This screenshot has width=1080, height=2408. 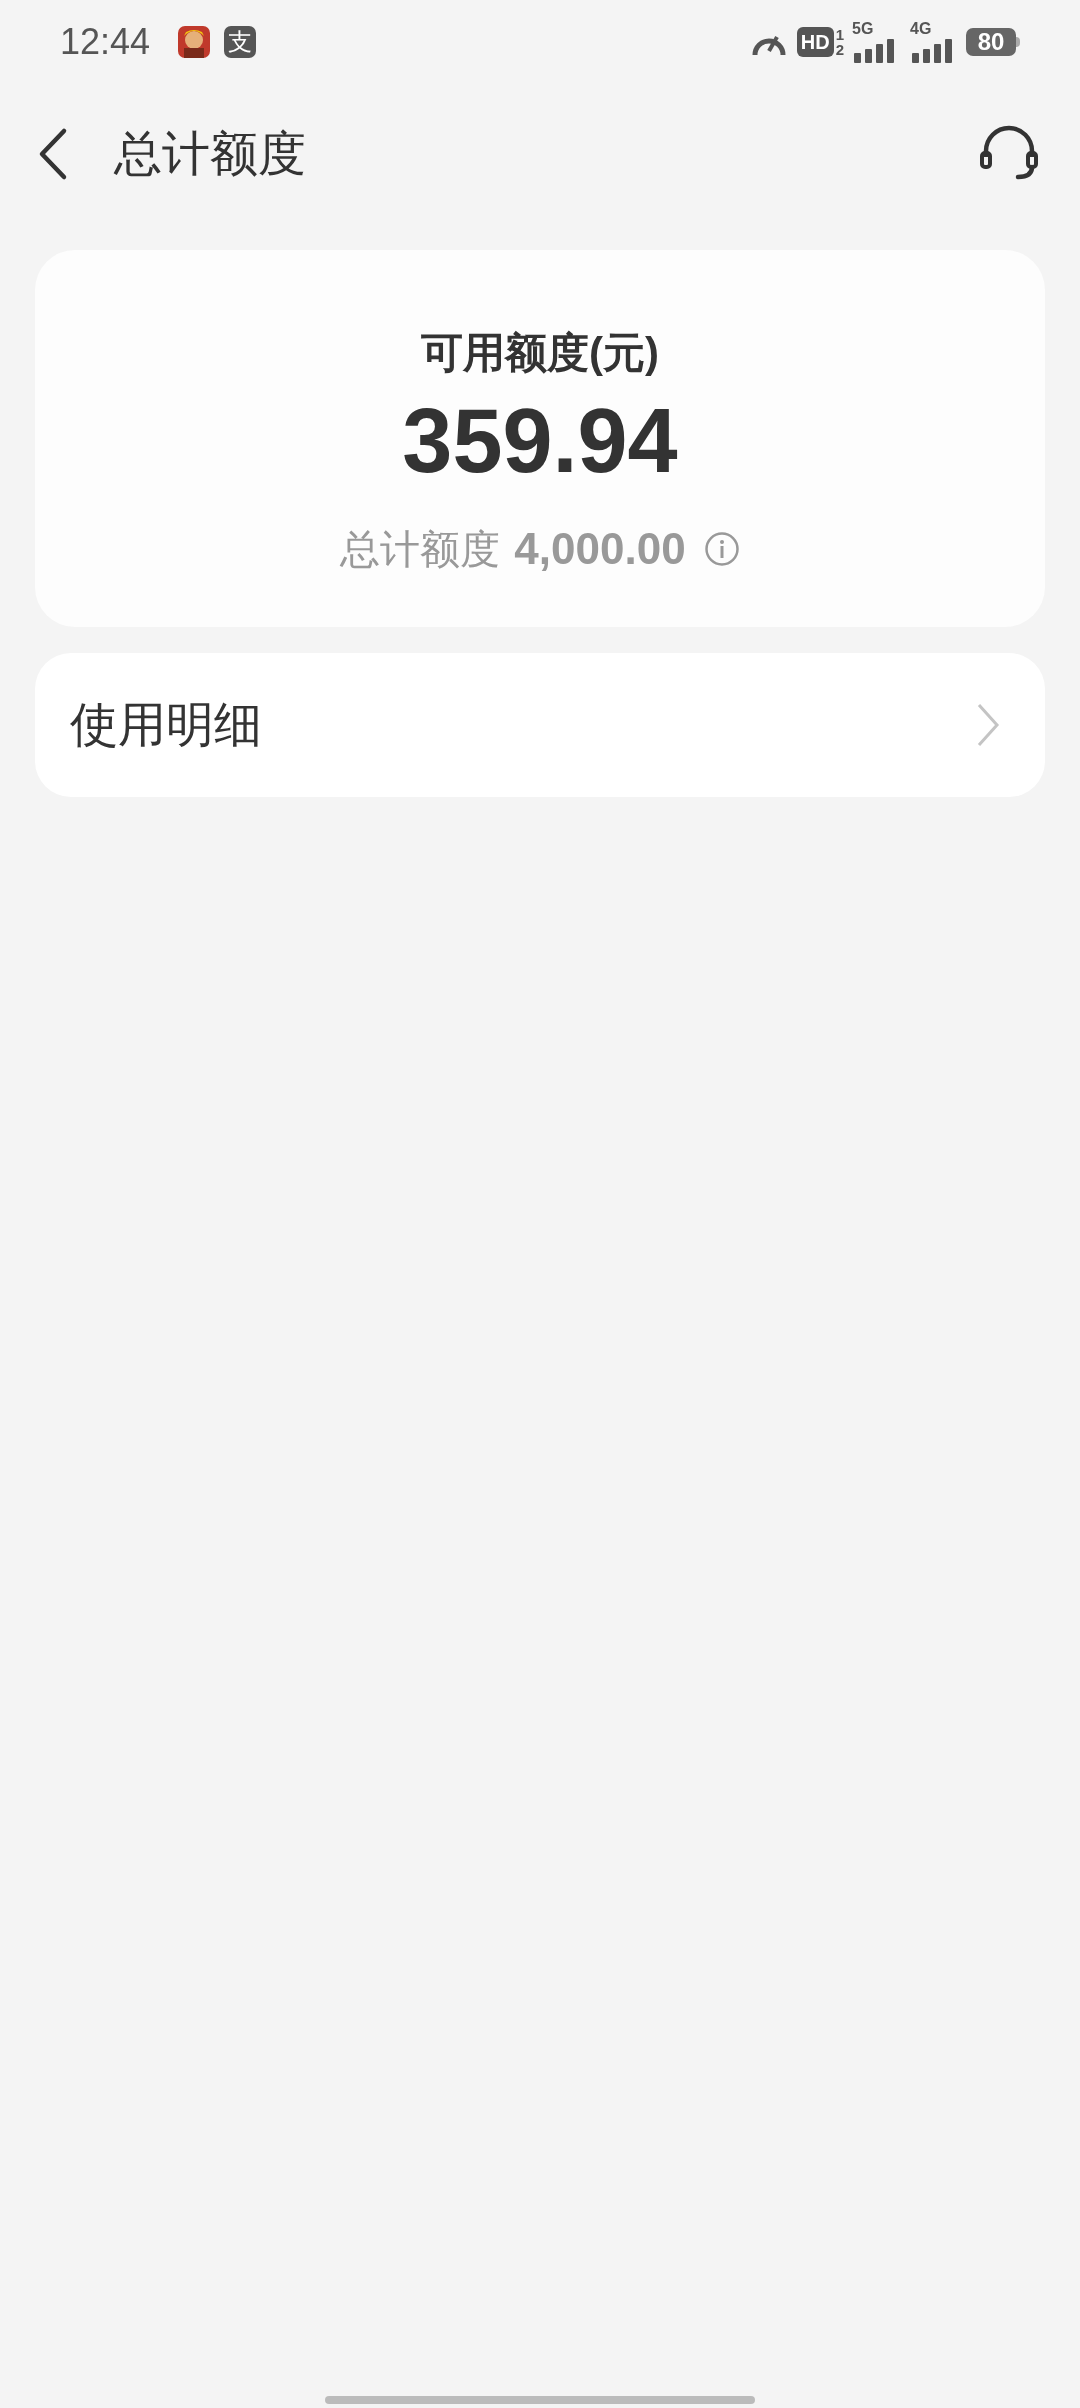 I want to click on network-label: 4G, so click(x=921, y=29).